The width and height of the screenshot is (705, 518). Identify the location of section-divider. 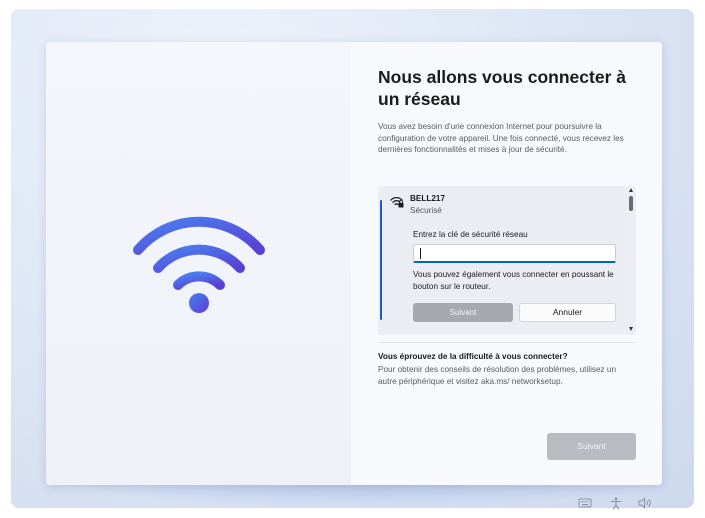
(507, 342).